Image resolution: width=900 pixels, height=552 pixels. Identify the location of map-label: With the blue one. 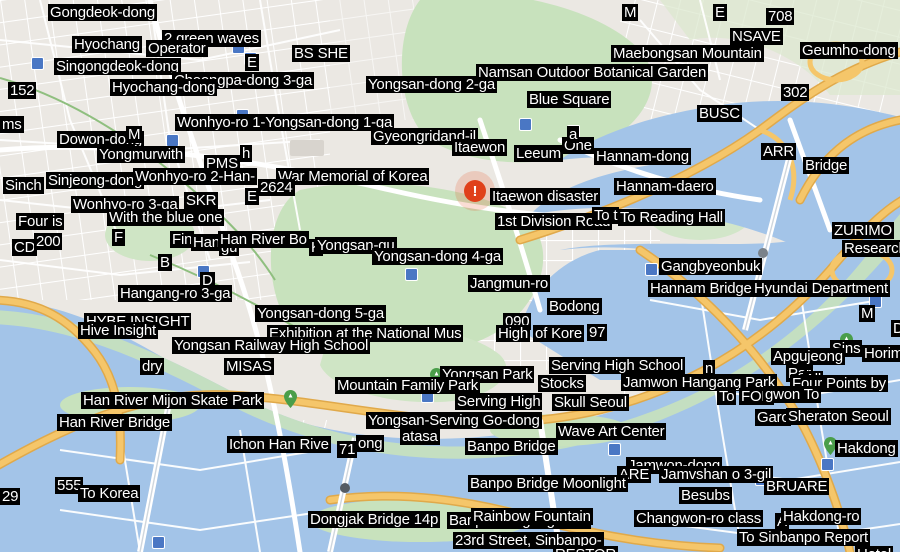
(166, 217).